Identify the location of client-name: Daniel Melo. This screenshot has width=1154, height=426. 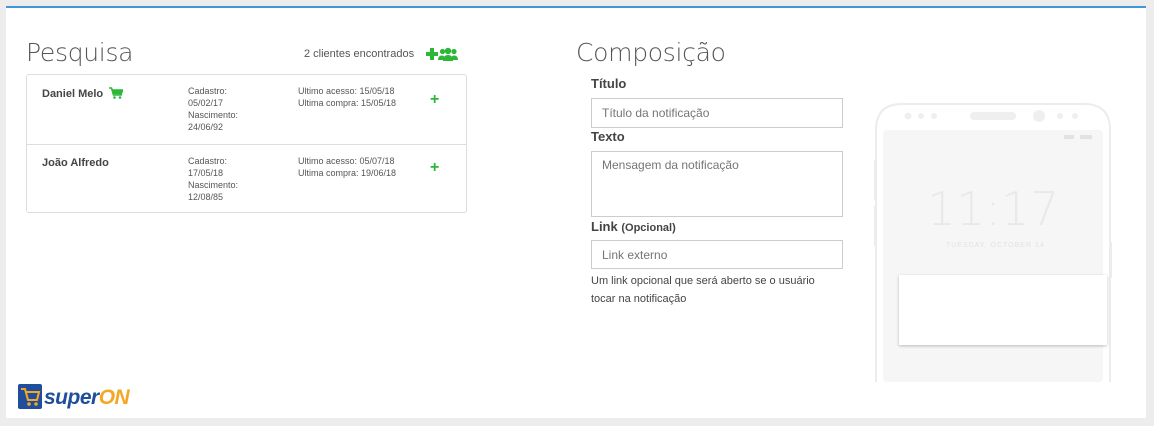
(73, 94).